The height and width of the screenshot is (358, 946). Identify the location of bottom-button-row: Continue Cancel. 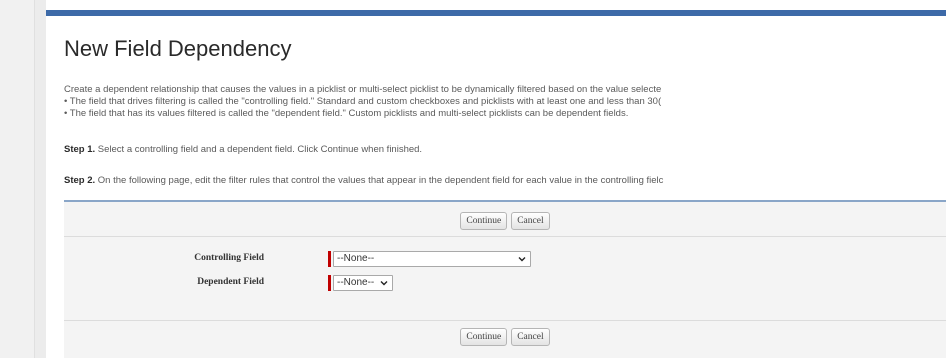
(505, 337).